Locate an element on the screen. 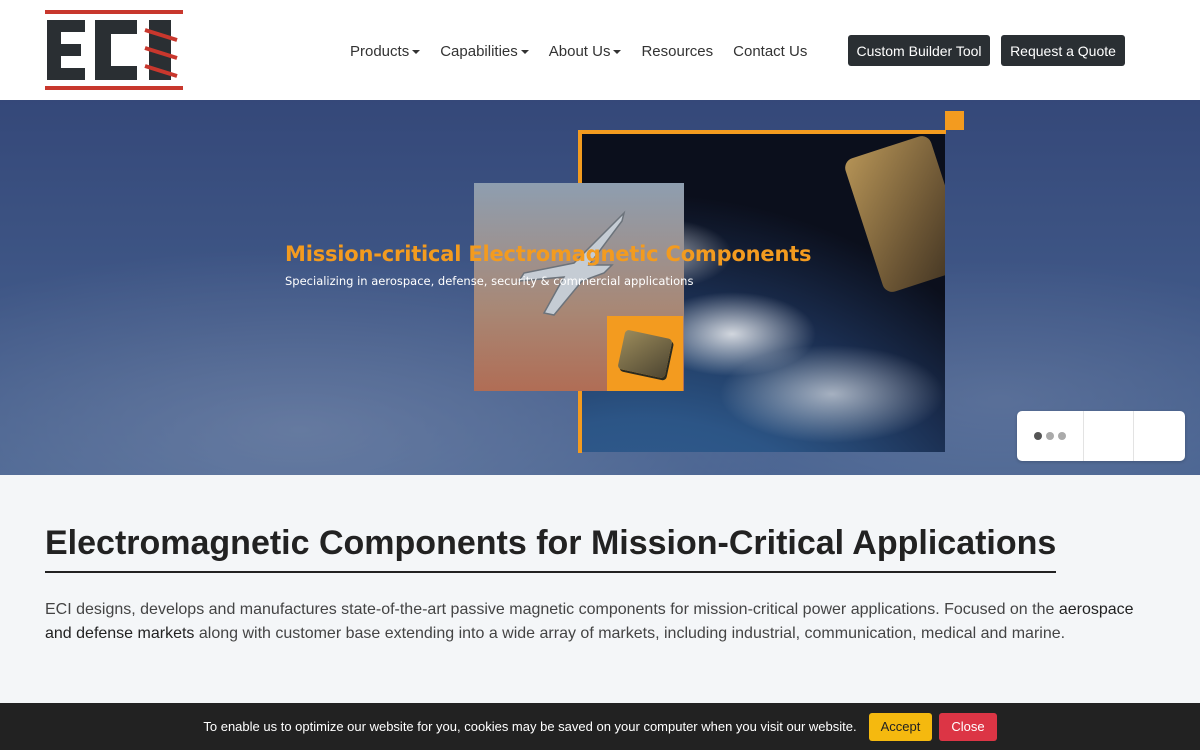 The image size is (1200, 750). cookie-accept-button: Accept is located at coordinates (900, 726).